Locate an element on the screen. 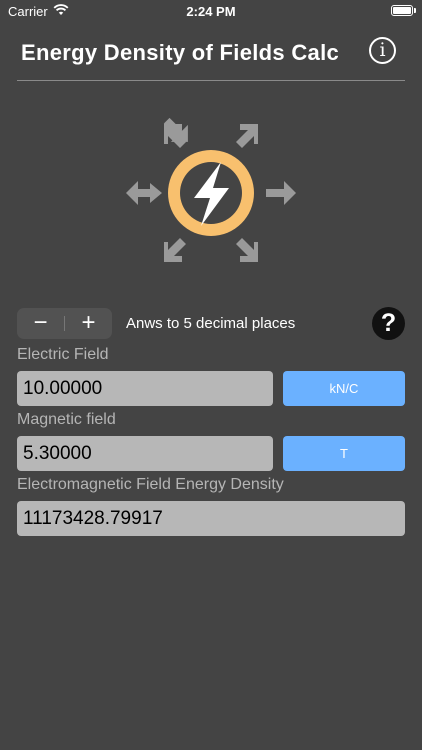 The image size is (422, 750). magnetic-unit-button: T is located at coordinates (344, 453).